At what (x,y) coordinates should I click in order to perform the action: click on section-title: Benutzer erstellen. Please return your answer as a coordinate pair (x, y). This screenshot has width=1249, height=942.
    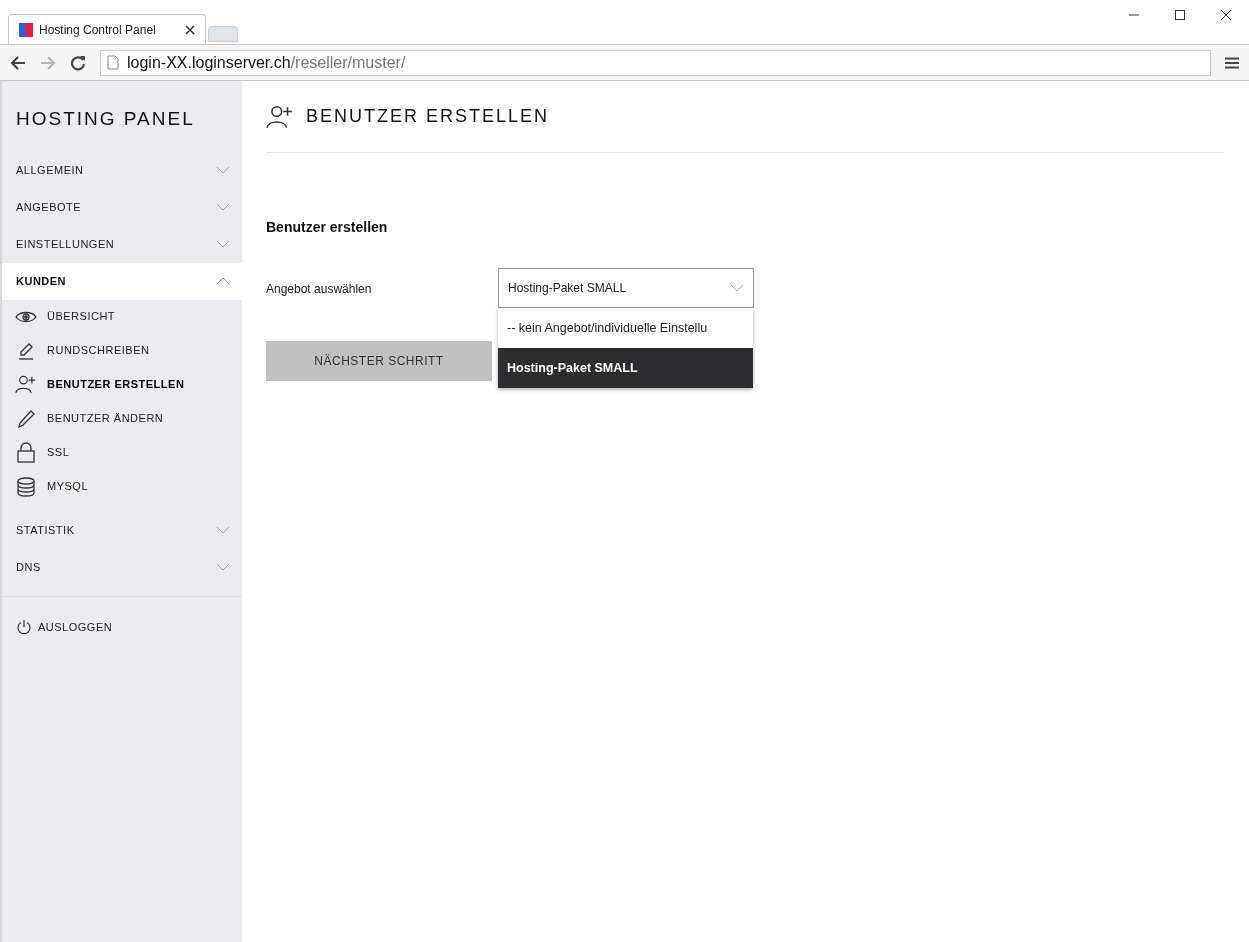
    Looking at the image, I should click on (327, 227).